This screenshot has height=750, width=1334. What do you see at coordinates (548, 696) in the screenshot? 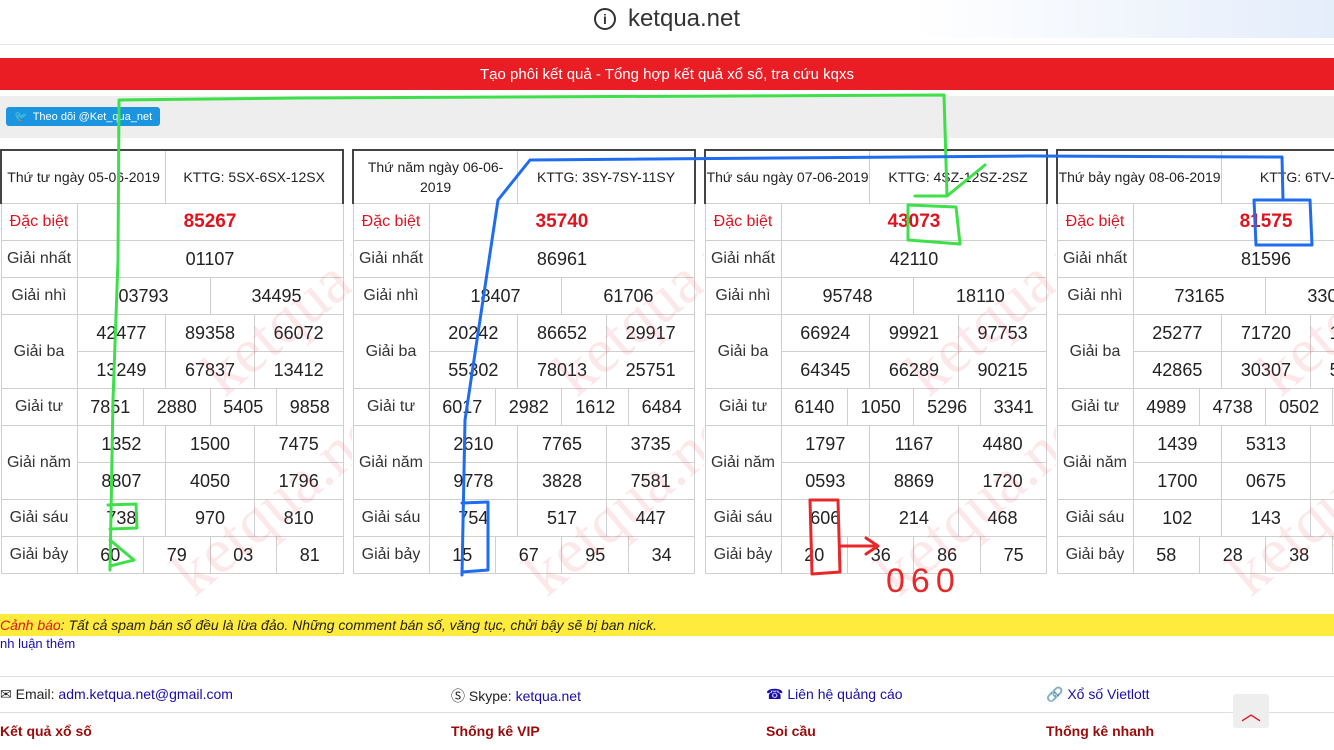
I see `skype-link: ketqua.net` at bounding box center [548, 696].